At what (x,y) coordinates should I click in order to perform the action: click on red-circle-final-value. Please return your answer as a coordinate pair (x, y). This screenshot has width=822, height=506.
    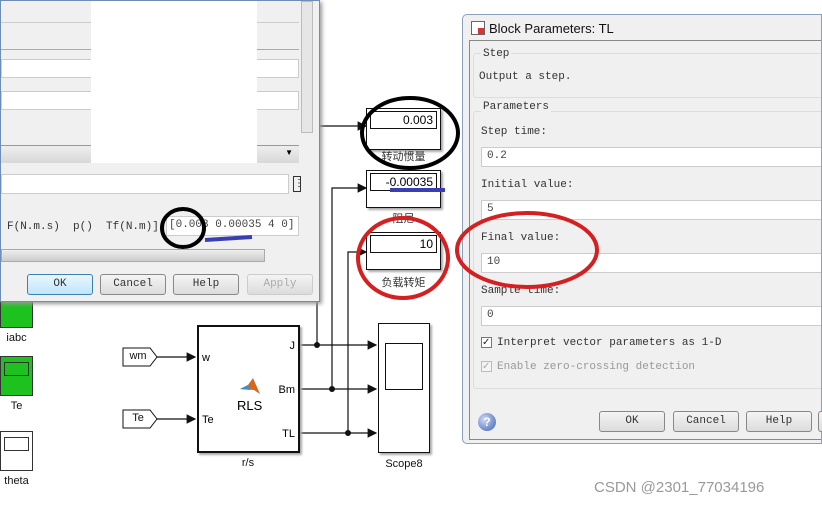
    Looking at the image, I should click on (527, 250).